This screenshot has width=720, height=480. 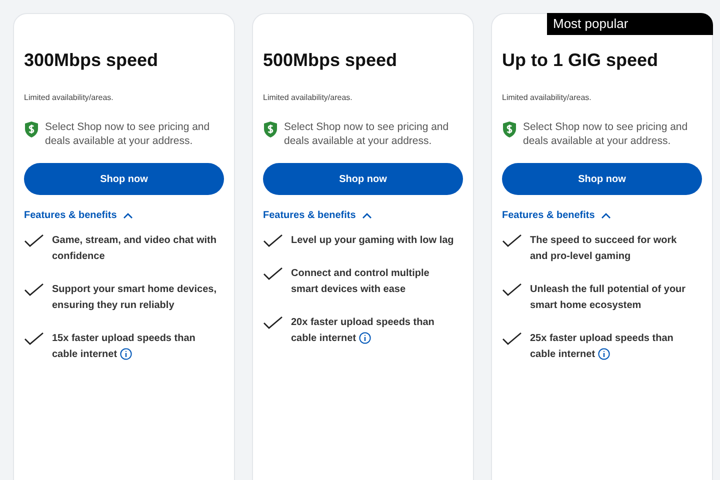 I want to click on popular-badge: Most popular, so click(x=630, y=24).